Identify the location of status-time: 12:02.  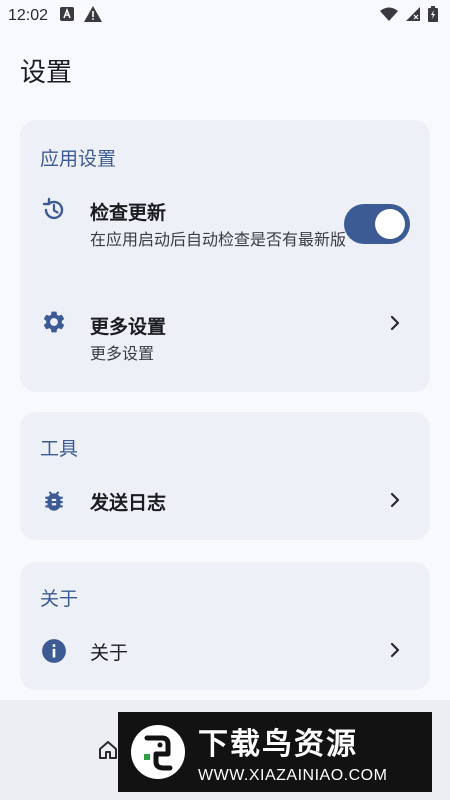
(28, 15).